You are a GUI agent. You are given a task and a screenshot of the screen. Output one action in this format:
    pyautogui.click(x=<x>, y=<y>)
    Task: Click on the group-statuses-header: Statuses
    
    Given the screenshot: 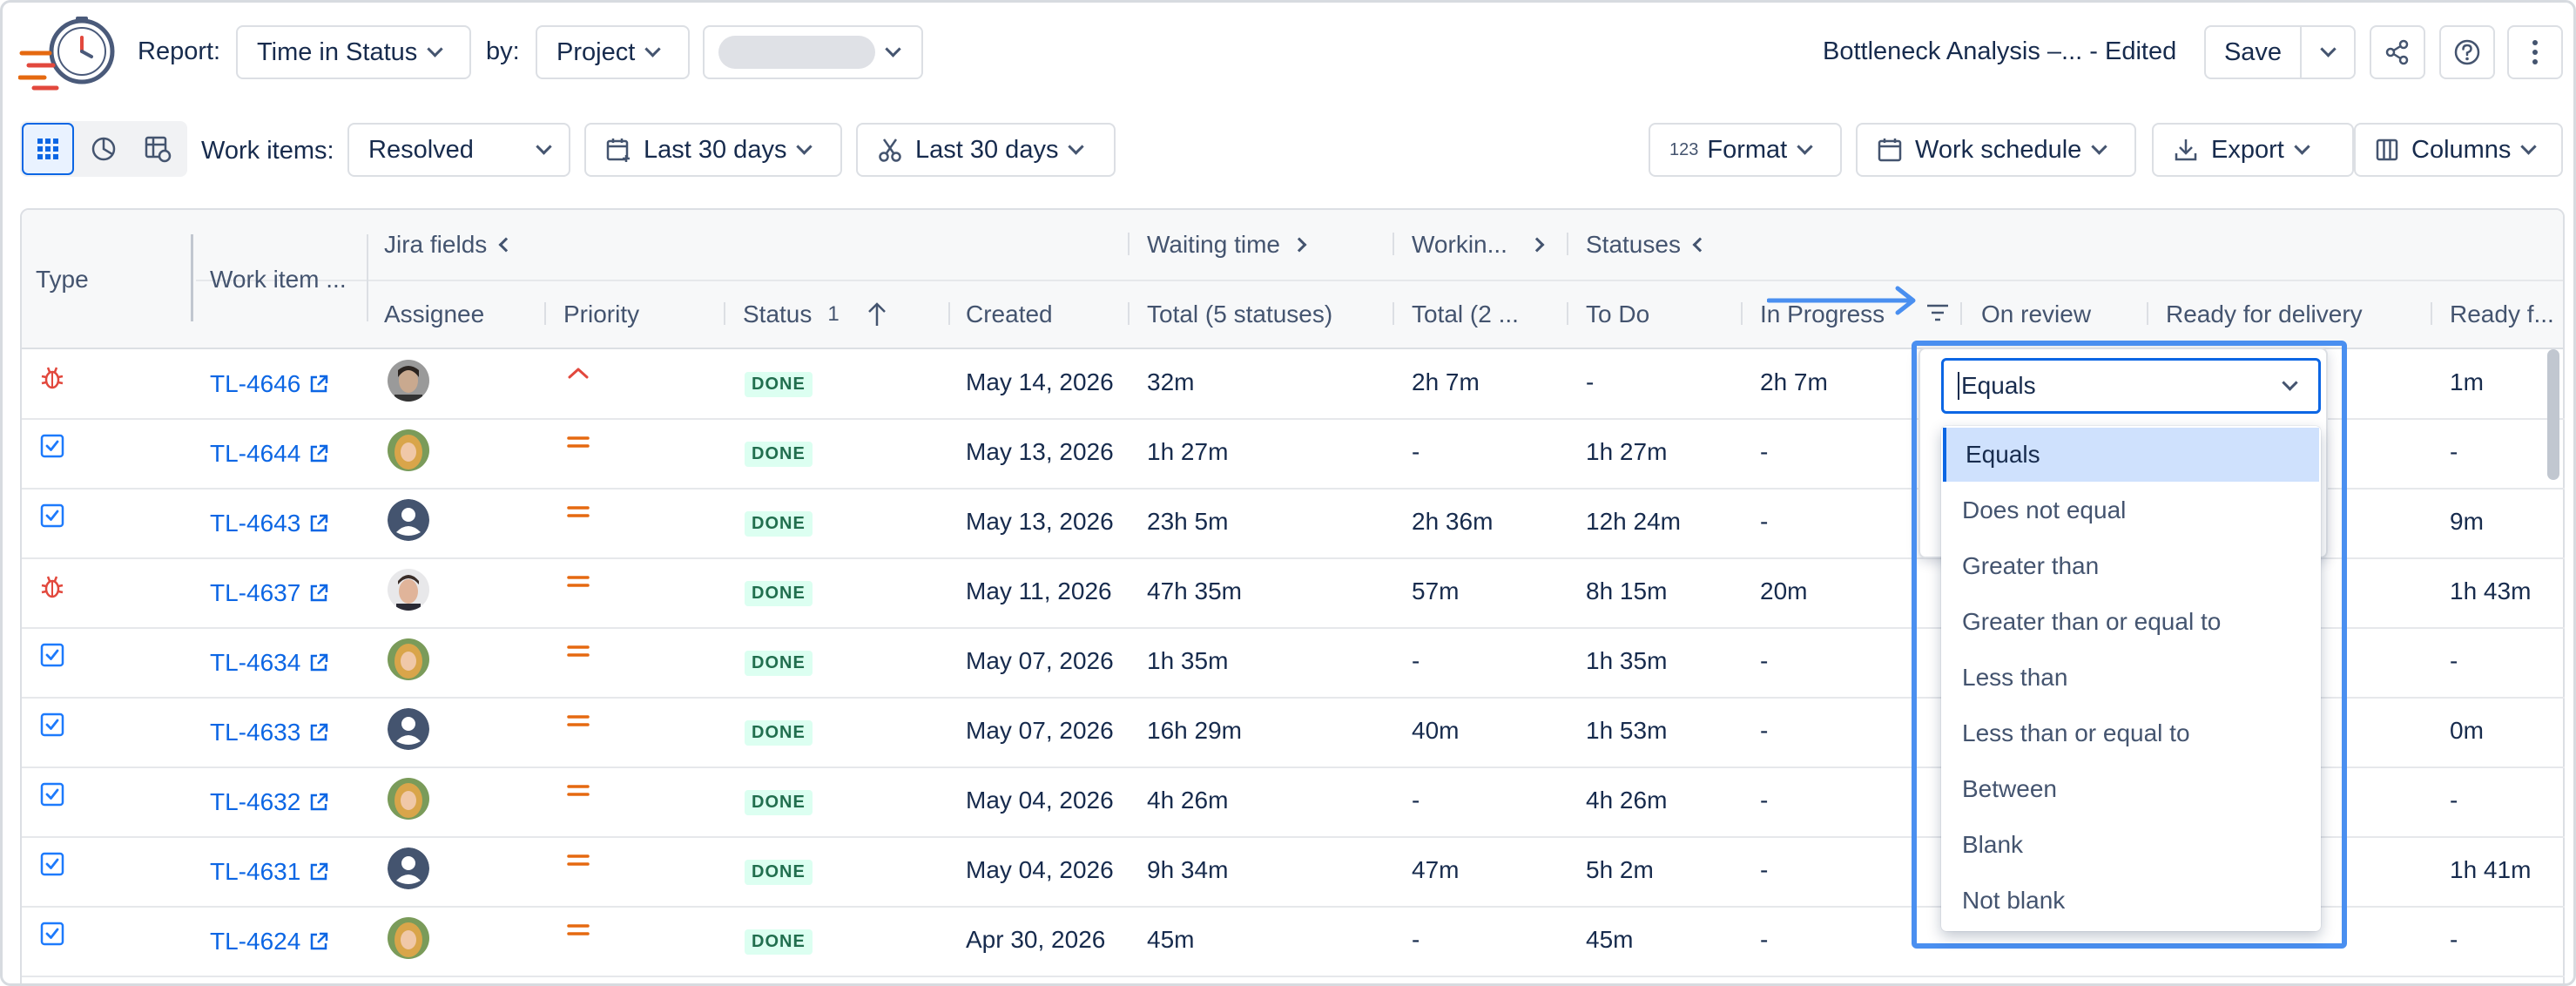 What is the action you would take?
    pyautogui.click(x=1647, y=245)
    